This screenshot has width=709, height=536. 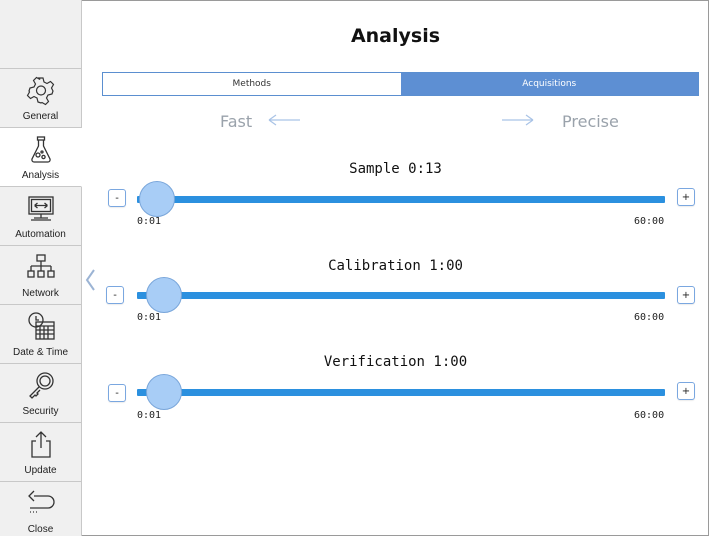 I want to click on sidebar-item-date-time: Date & Time, so click(x=40, y=334).